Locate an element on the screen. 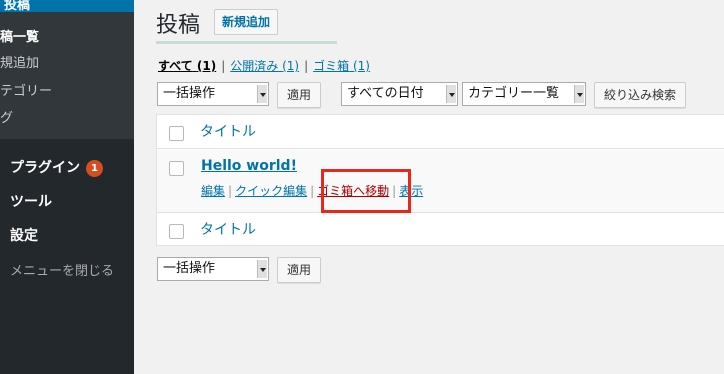 Image resolution: width=724 pixels, height=374 pixels. submenu-all-posts: 稿一覧 is located at coordinates (19, 35).